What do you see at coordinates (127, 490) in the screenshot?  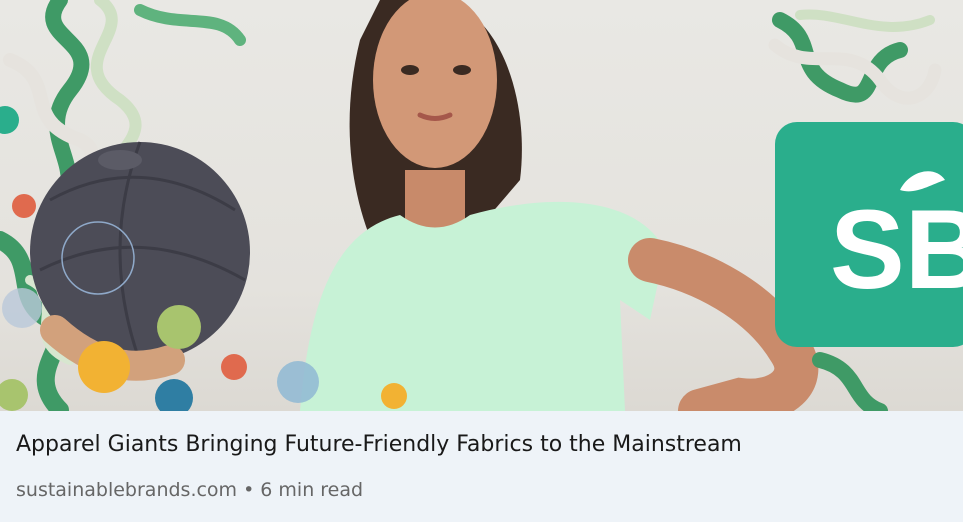 I see `article-source: sustainablebrands.com` at bounding box center [127, 490].